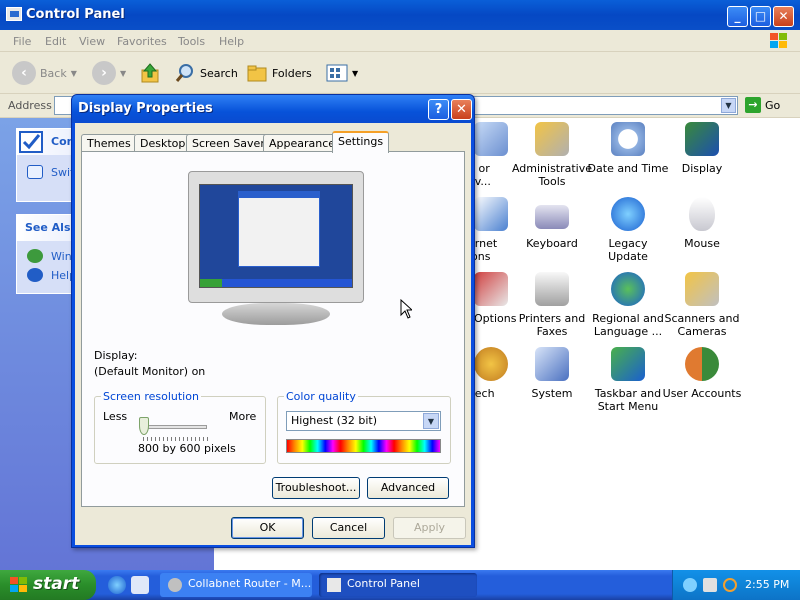 The image size is (800, 600). Describe the element at coordinates (342, 73) in the screenshot. I see `views-button: ▼` at that location.